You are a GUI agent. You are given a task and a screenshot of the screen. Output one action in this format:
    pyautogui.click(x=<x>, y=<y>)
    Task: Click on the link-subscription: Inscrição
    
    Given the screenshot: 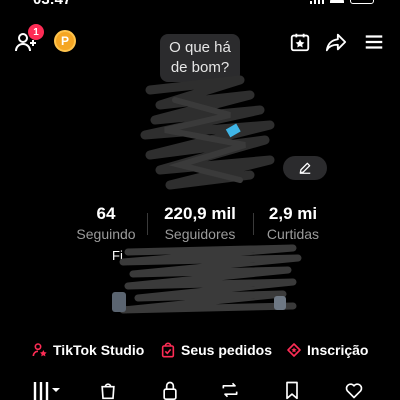 What is the action you would take?
    pyautogui.click(x=327, y=350)
    